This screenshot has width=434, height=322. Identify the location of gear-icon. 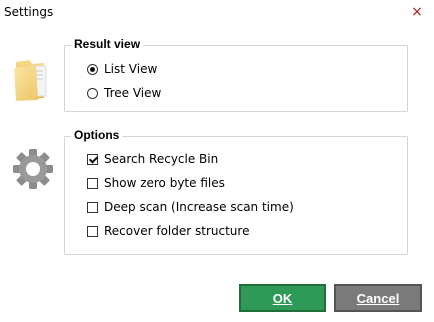
(33, 169).